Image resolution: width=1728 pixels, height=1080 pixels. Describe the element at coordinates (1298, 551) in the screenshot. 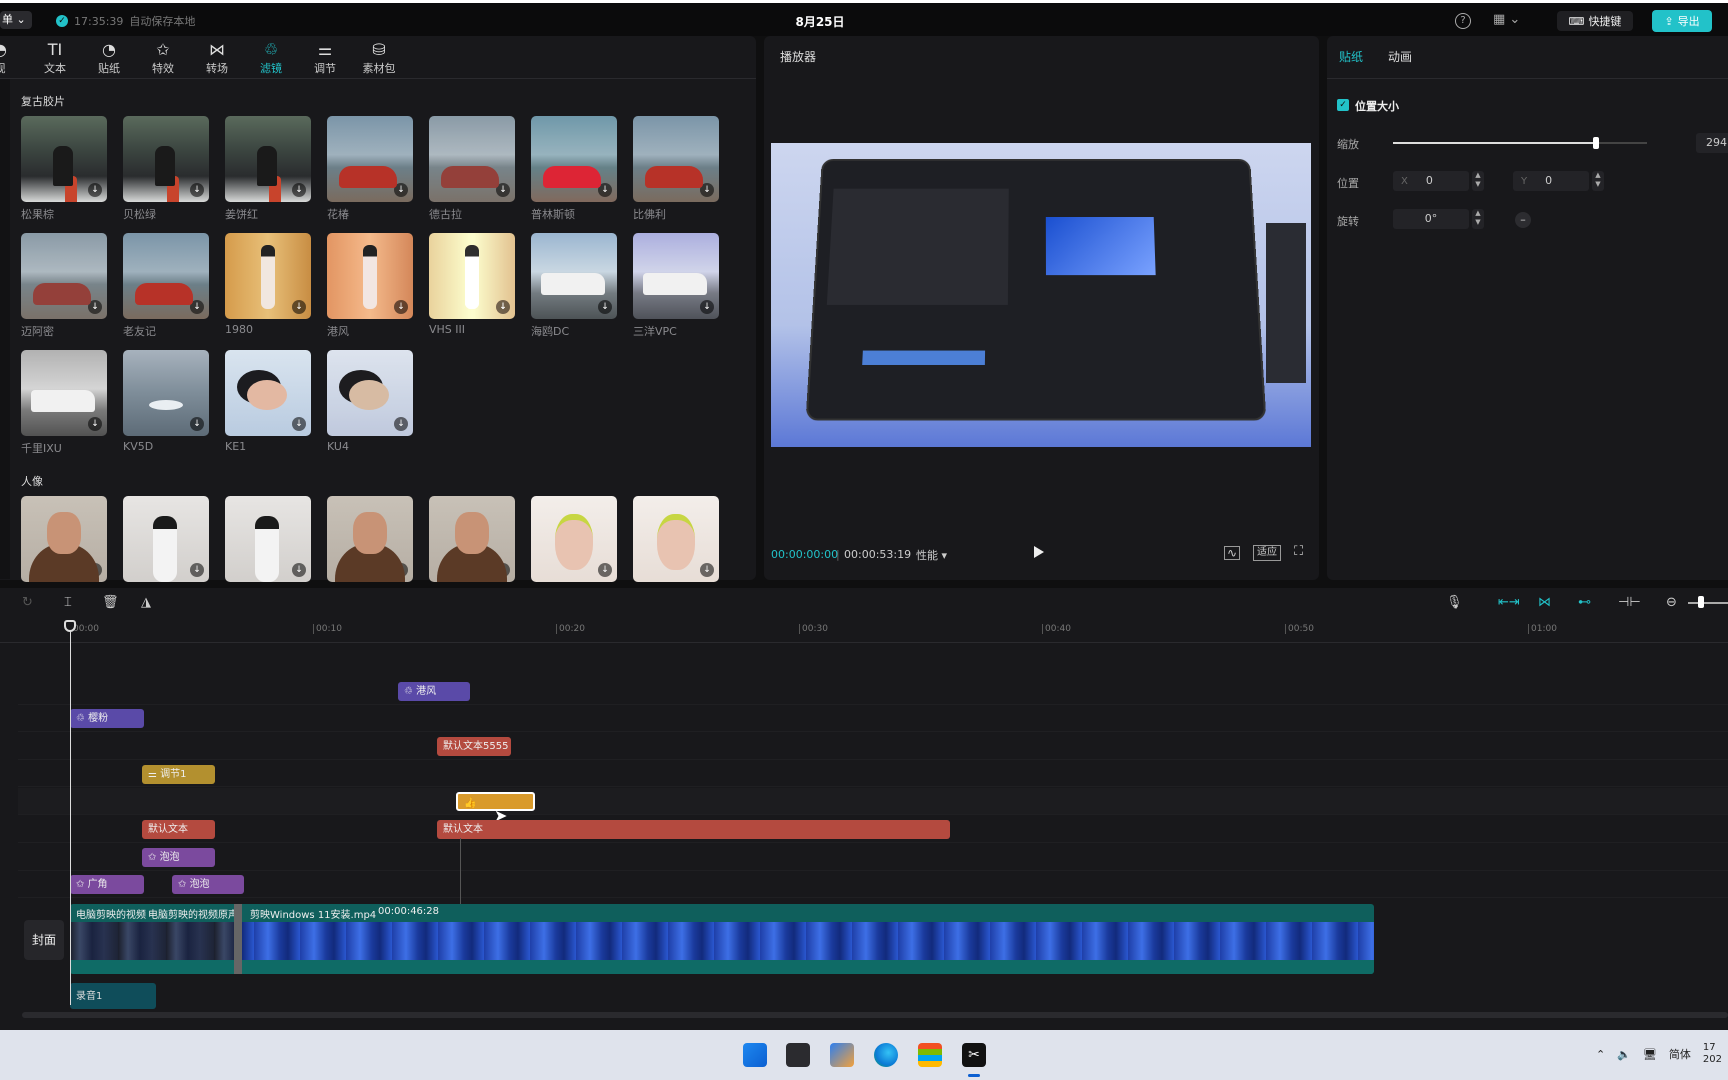

I see `fullscreen-icon: ⛶` at that location.